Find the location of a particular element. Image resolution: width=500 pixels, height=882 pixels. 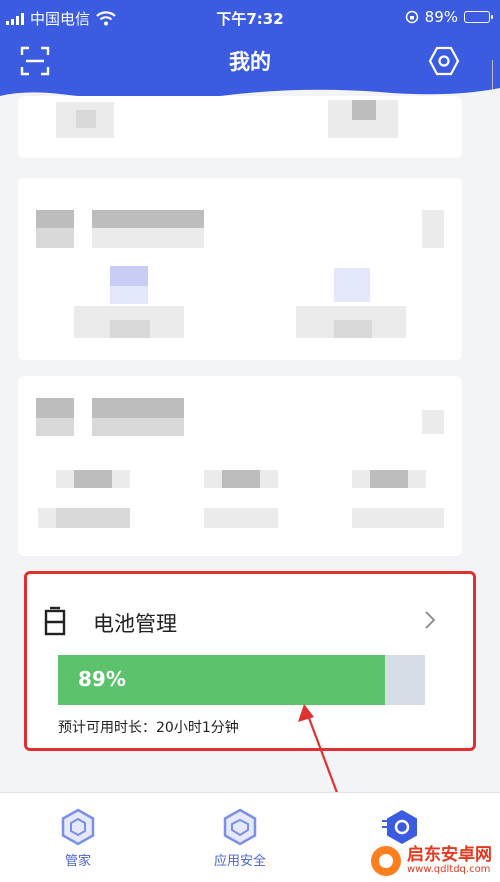

watermark: 启东安卓网 www.qdltdq.com is located at coordinates (431, 861).